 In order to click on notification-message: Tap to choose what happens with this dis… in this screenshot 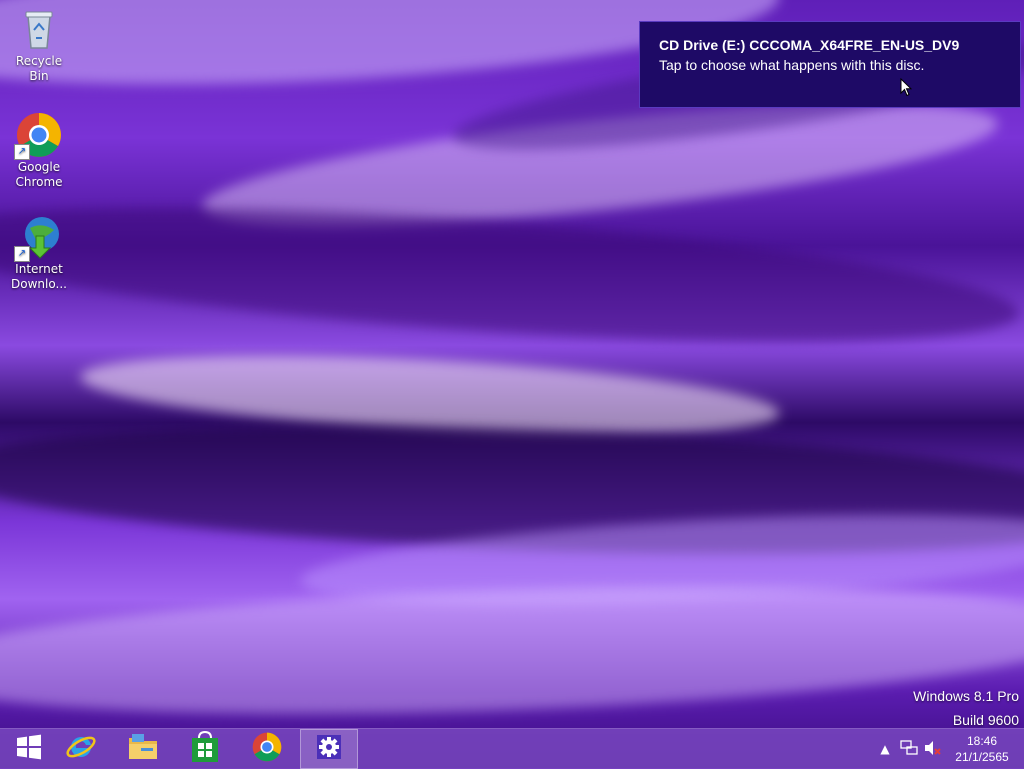, I will do `click(792, 65)`.